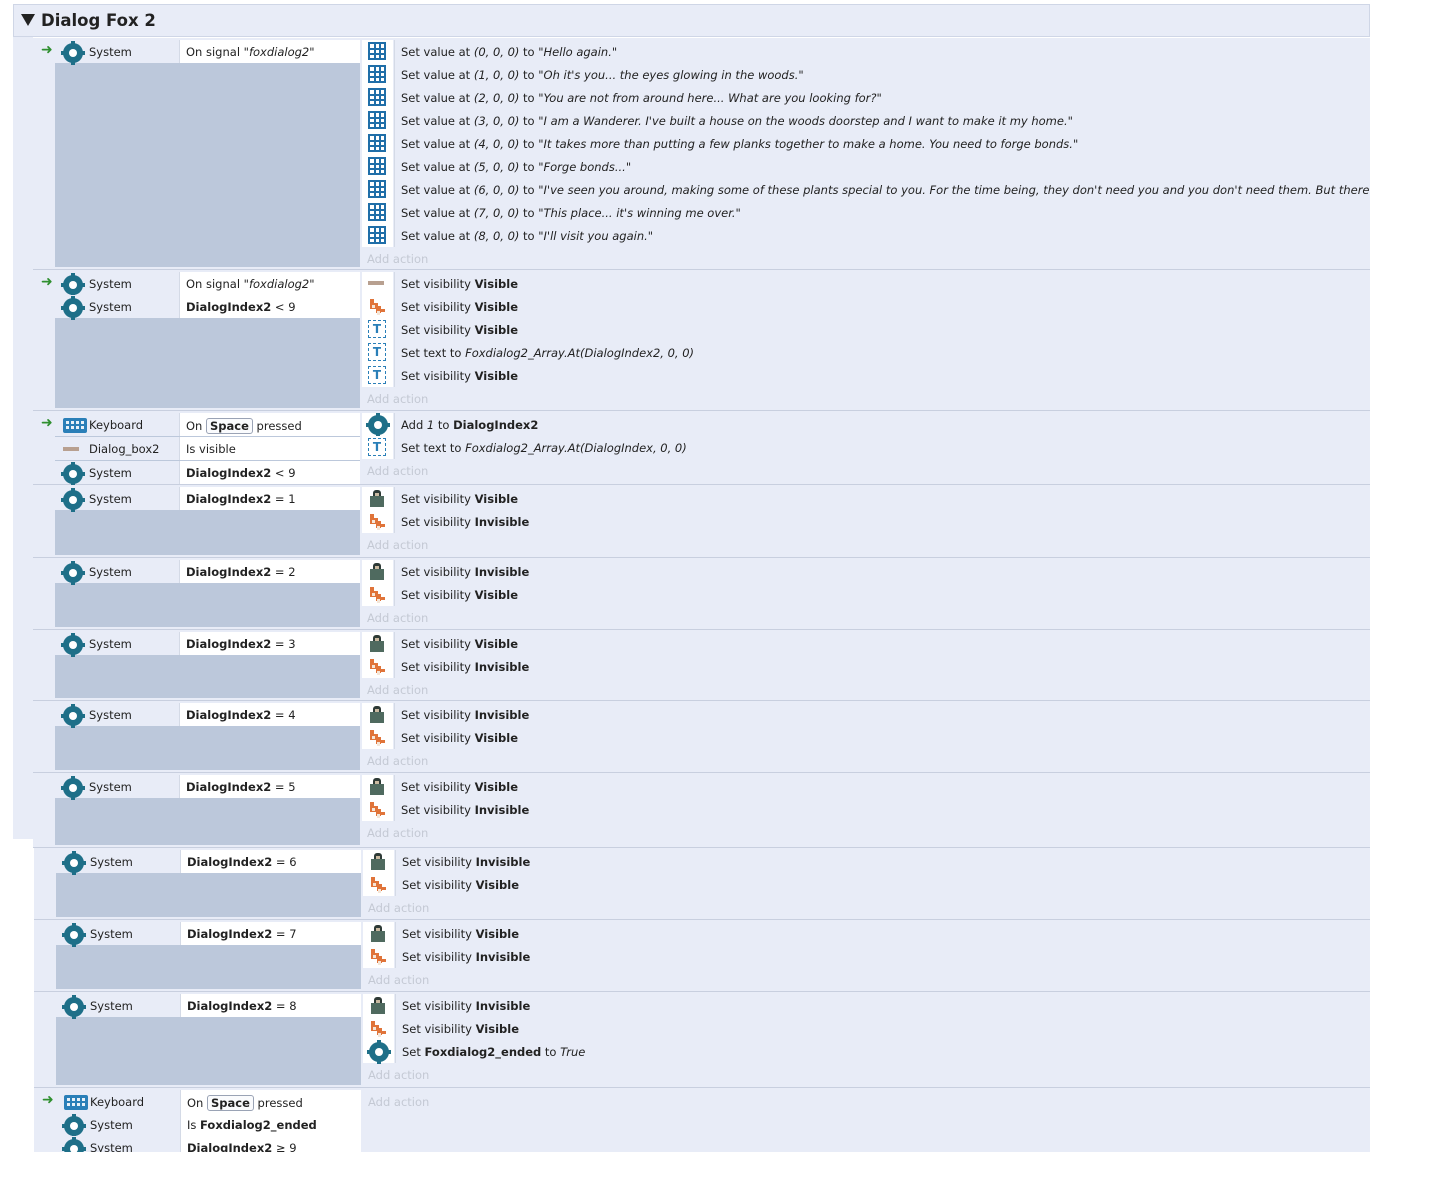 This screenshot has height=1182, width=1456. I want to click on action-area: Add action, so click(865, 1120).